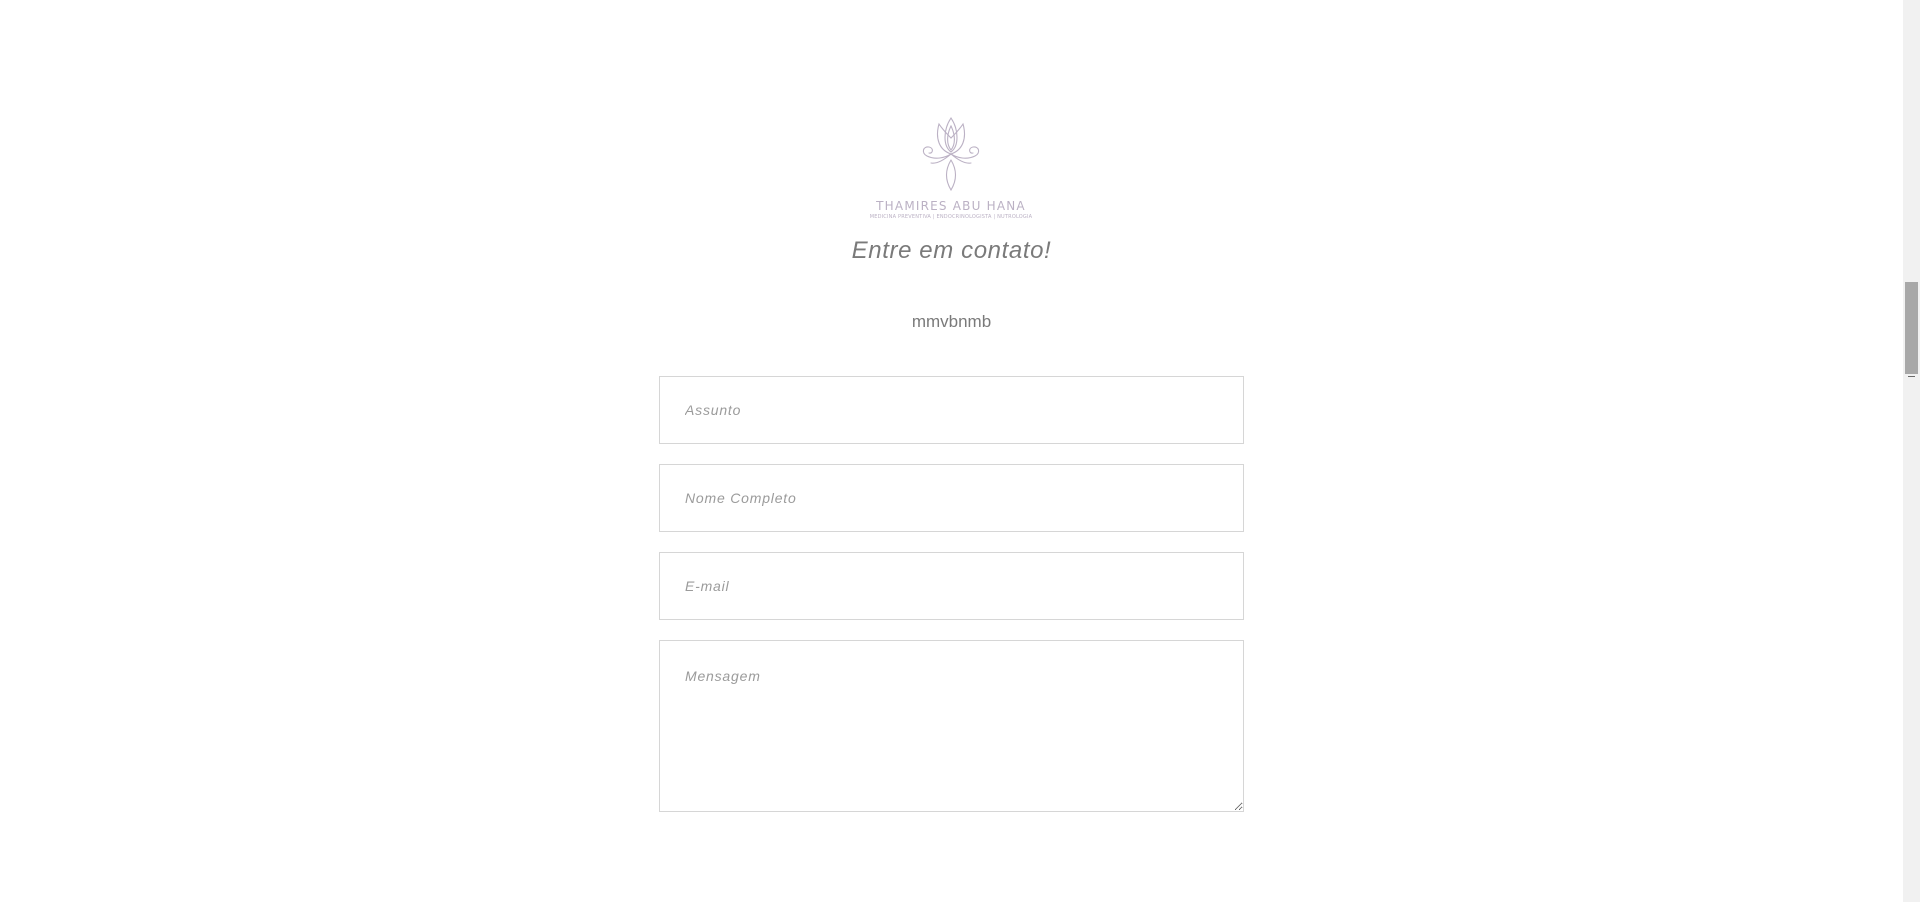  I want to click on vertical-scrollbar, so click(1911, 451).